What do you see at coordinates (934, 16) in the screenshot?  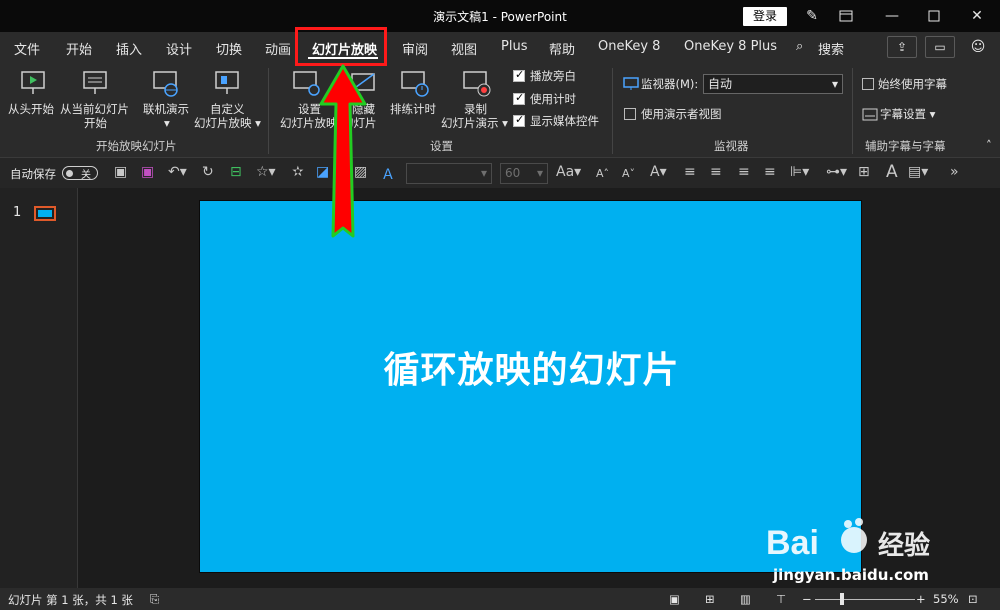 I see `maximize-icon` at bounding box center [934, 16].